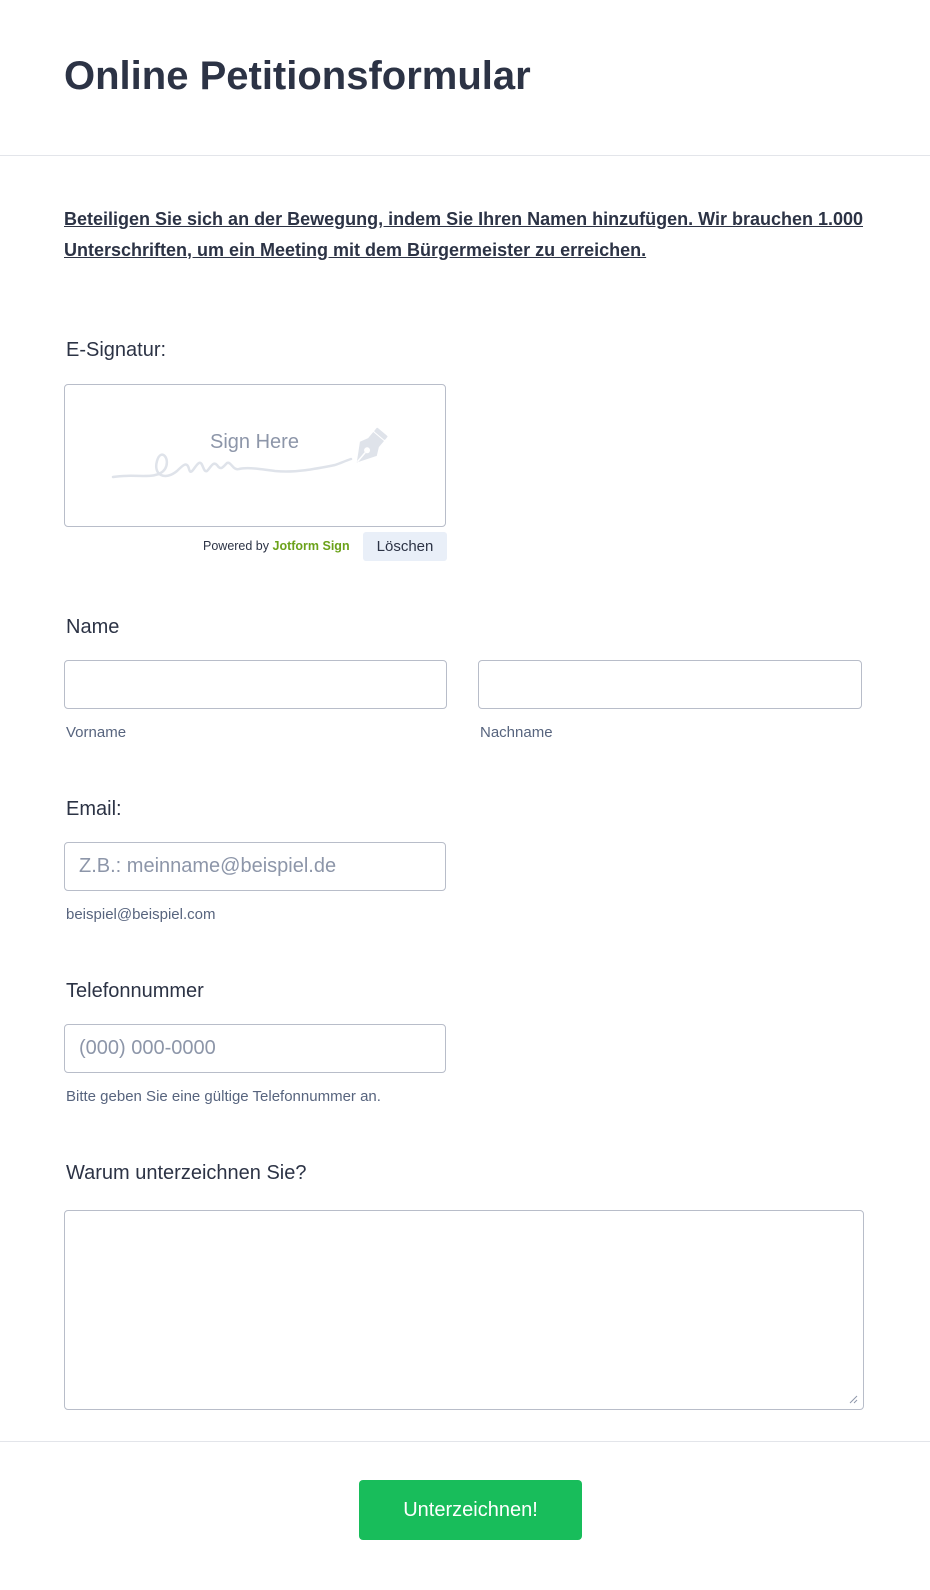  Describe the element at coordinates (464, 1310) in the screenshot. I see `reason-textarea` at that location.